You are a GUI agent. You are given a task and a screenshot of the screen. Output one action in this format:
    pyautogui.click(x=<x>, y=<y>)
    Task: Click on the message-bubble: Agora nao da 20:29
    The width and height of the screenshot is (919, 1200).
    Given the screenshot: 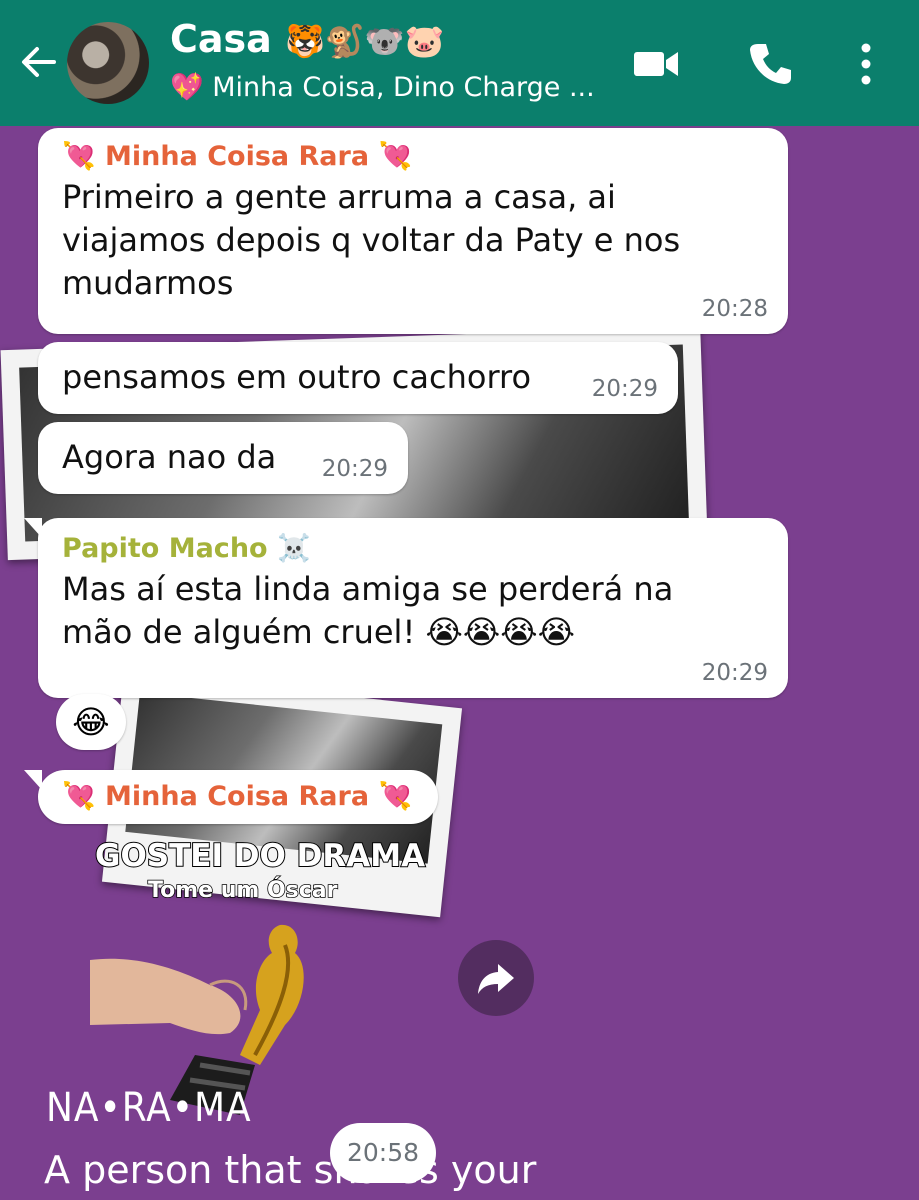 What is the action you would take?
    pyautogui.click(x=223, y=458)
    